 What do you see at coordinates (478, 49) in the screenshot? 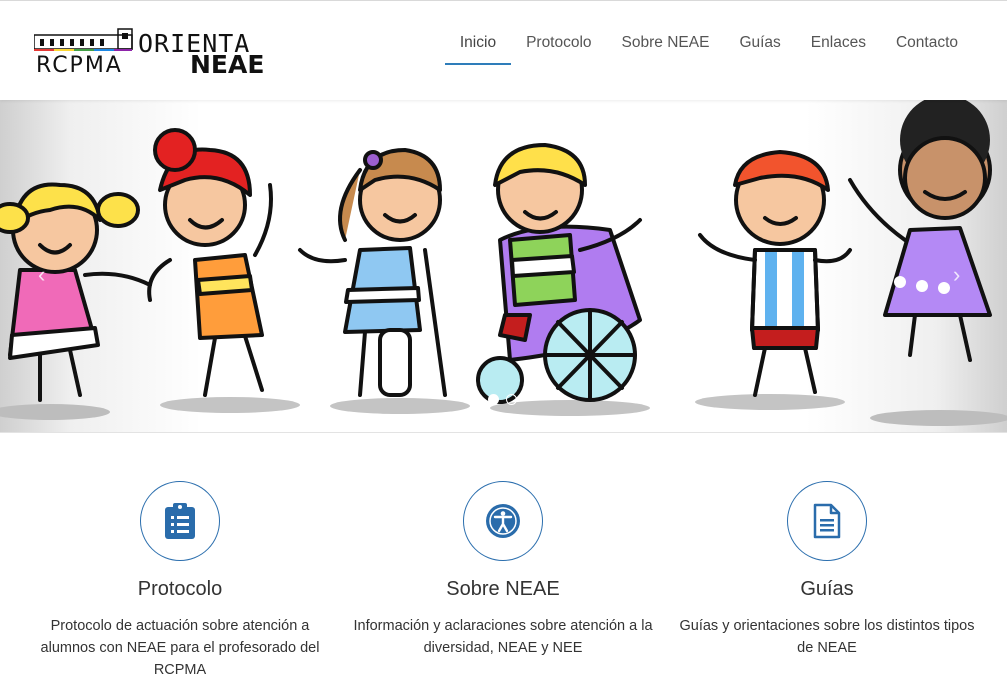
I see `nav-inicio: Inicio` at bounding box center [478, 49].